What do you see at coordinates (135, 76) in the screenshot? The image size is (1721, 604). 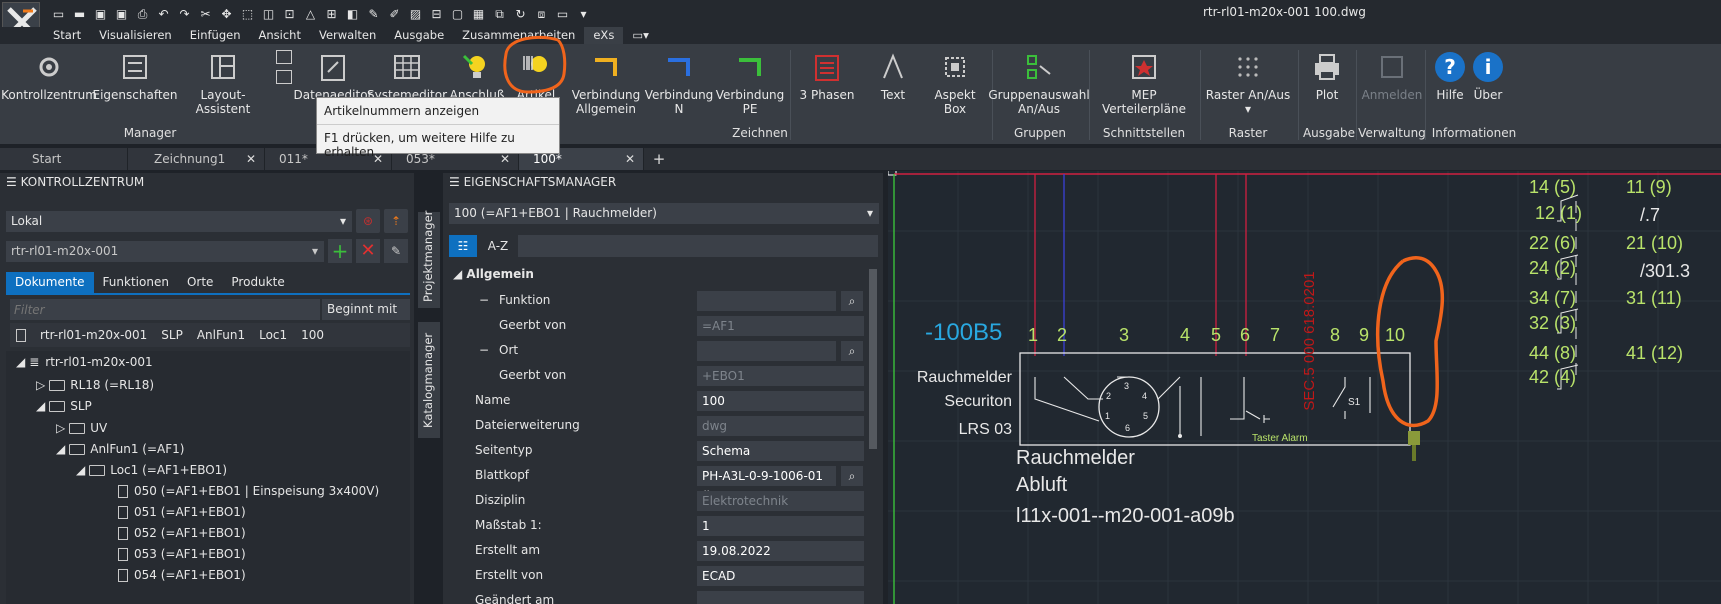 I see `eigenschaften-button: Eigenschaften` at bounding box center [135, 76].